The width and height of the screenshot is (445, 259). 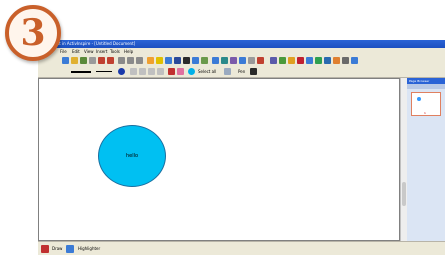 I want to click on step-number: 3, so click(x=33, y=33).